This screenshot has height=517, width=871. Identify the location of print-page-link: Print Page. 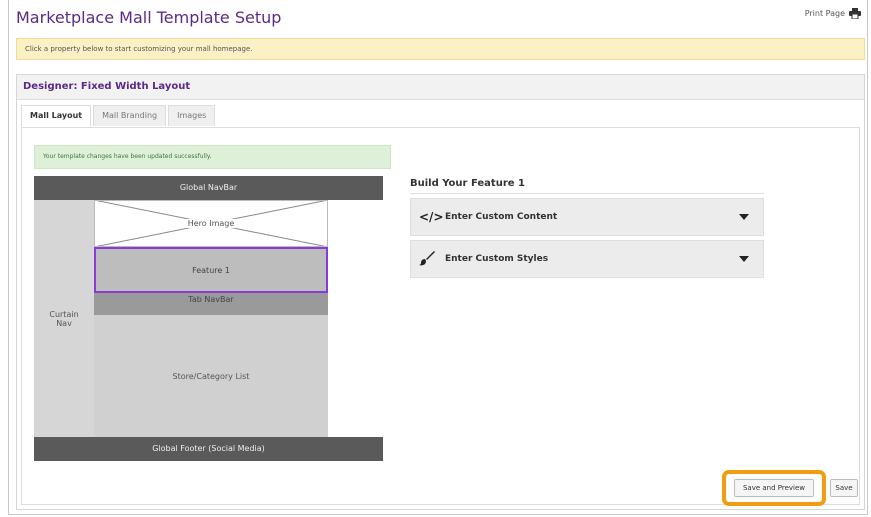
(833, 13).